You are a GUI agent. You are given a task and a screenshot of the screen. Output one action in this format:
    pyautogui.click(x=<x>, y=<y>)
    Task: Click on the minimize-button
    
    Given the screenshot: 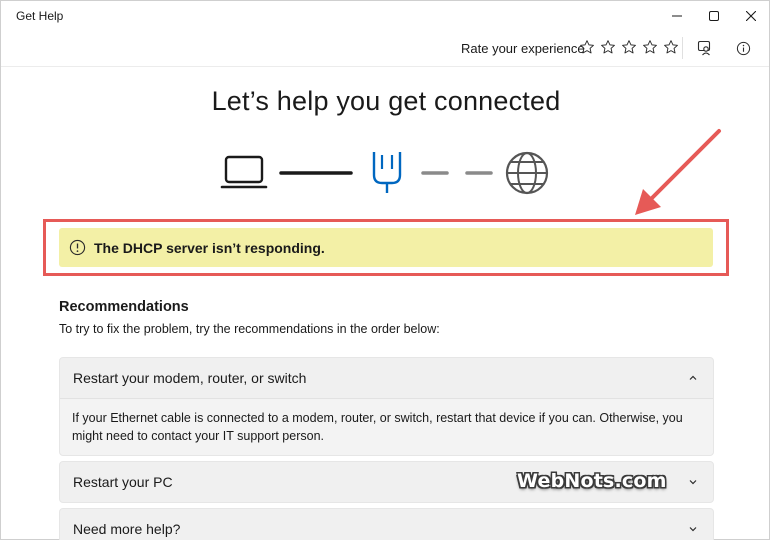 What is the action you would take?
    pyautogui.click(x=677, y=16)
    